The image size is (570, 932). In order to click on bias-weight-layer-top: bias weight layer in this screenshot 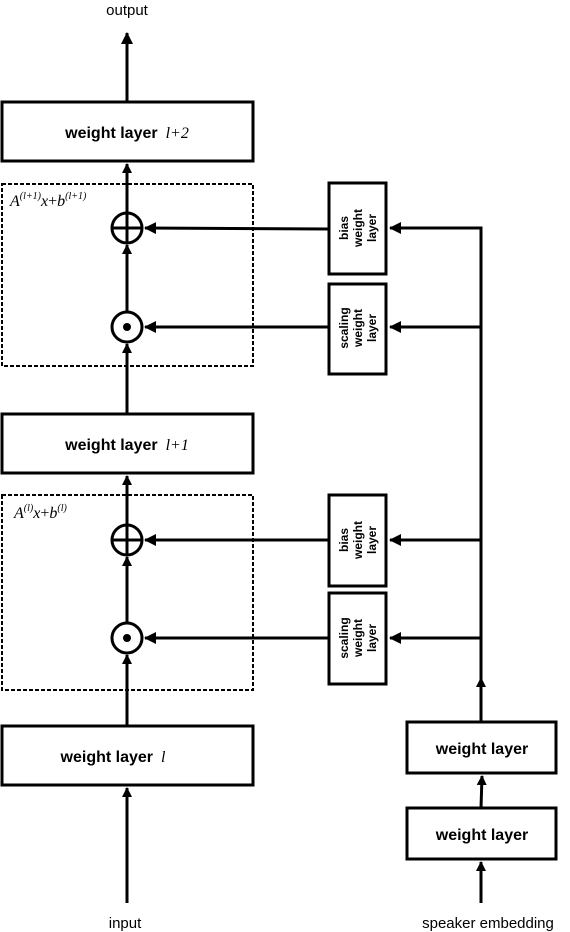, I will do `click(357, 228)`.